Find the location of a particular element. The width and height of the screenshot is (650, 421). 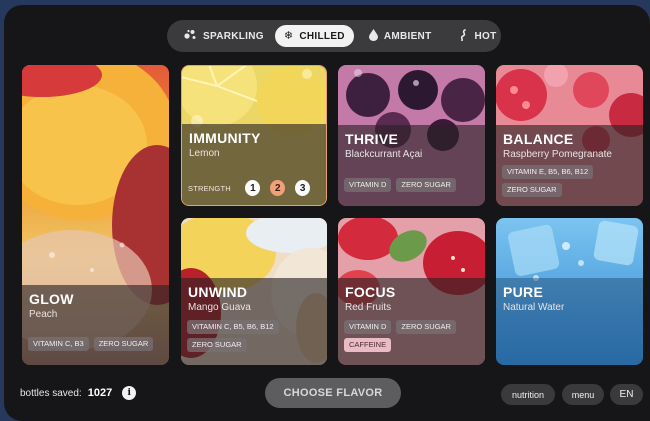

temp-option-label: AMBIENT is located at coordinates (407, 36).